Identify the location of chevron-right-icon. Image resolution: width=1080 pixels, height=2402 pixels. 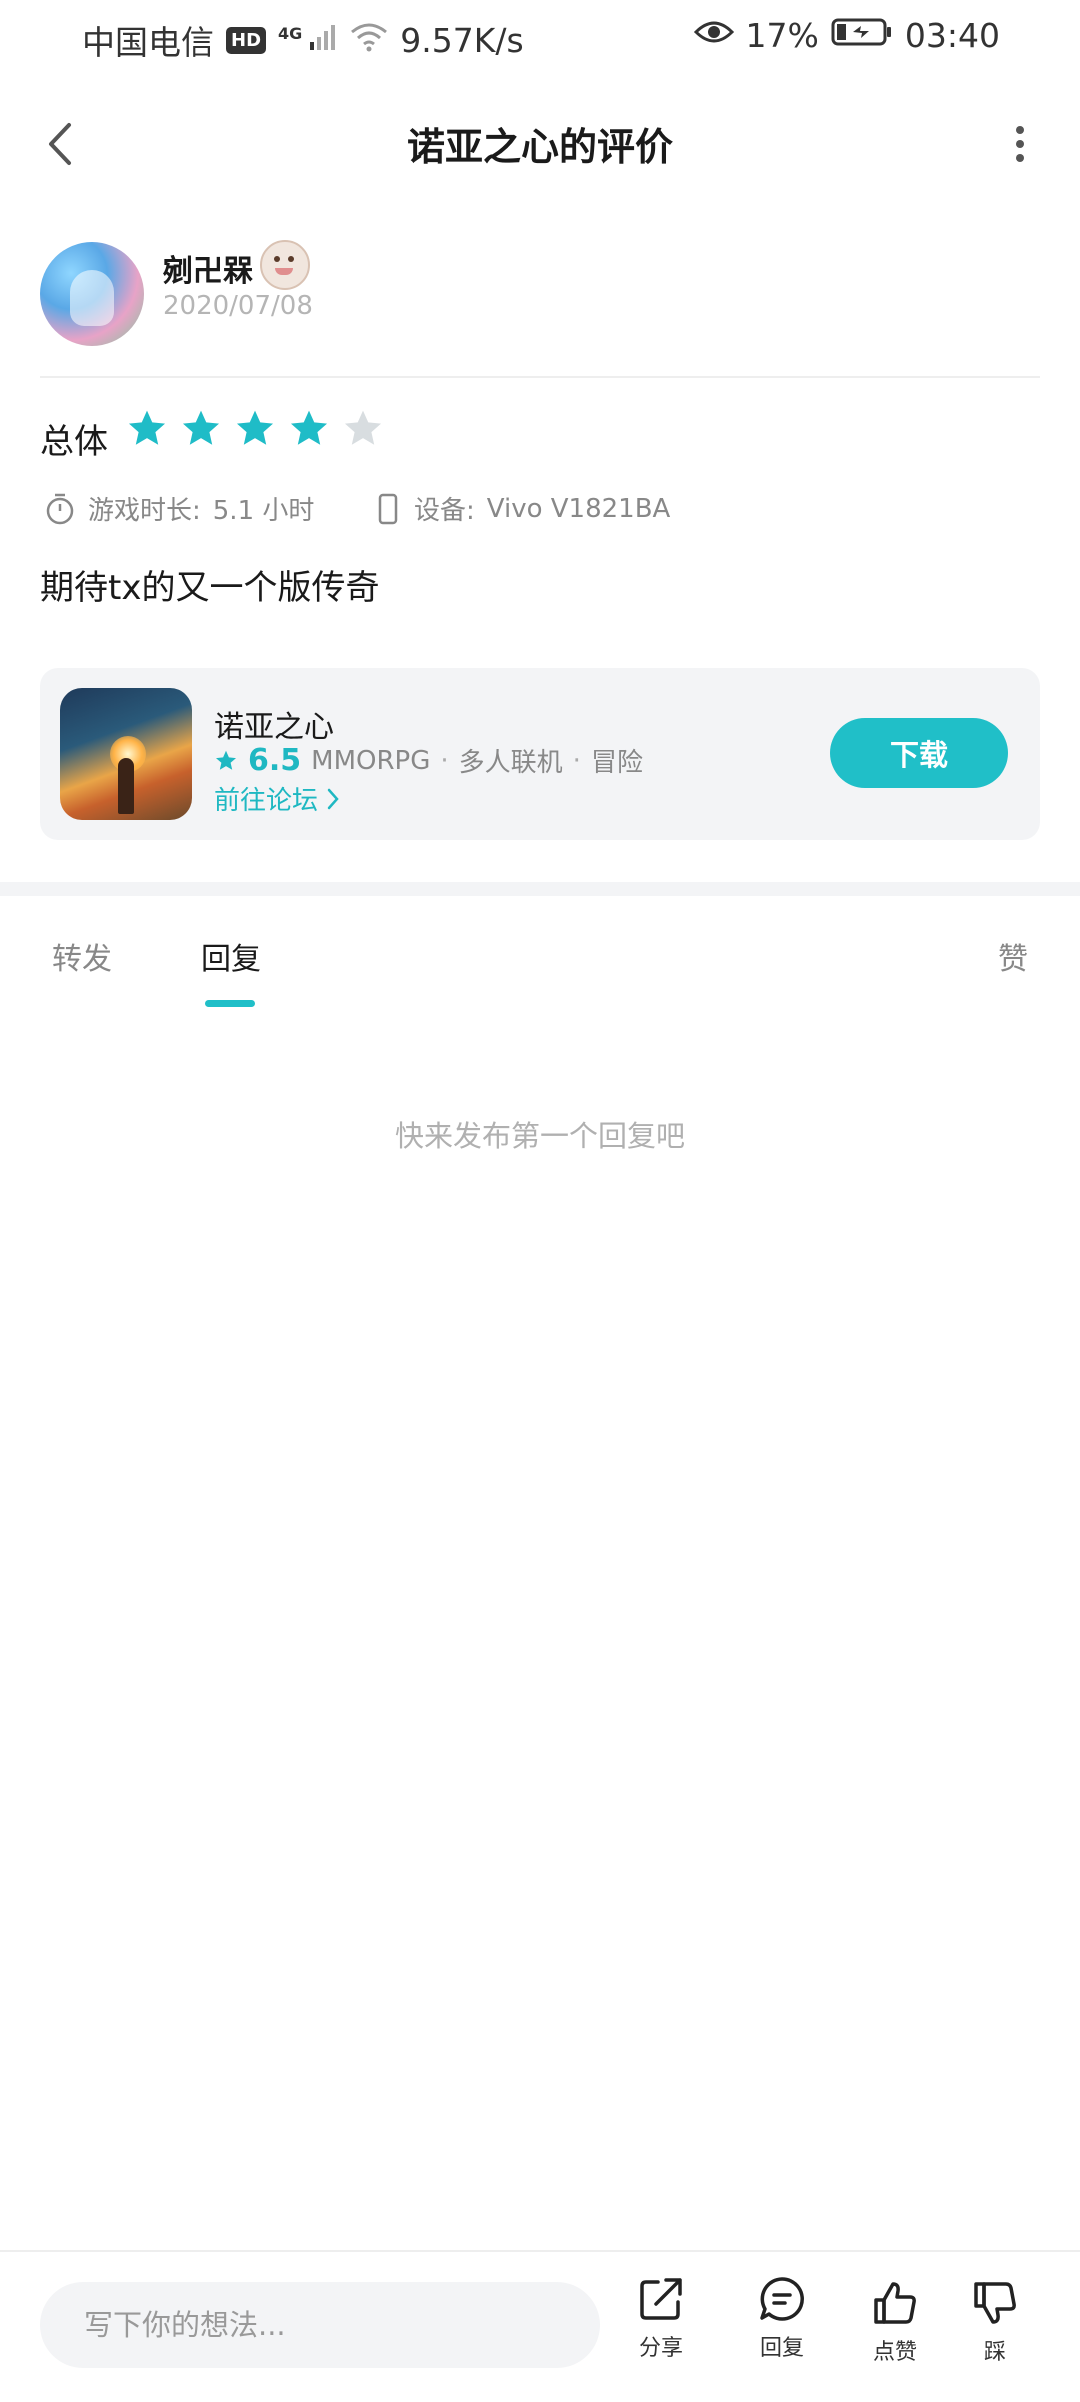
(333, 798).